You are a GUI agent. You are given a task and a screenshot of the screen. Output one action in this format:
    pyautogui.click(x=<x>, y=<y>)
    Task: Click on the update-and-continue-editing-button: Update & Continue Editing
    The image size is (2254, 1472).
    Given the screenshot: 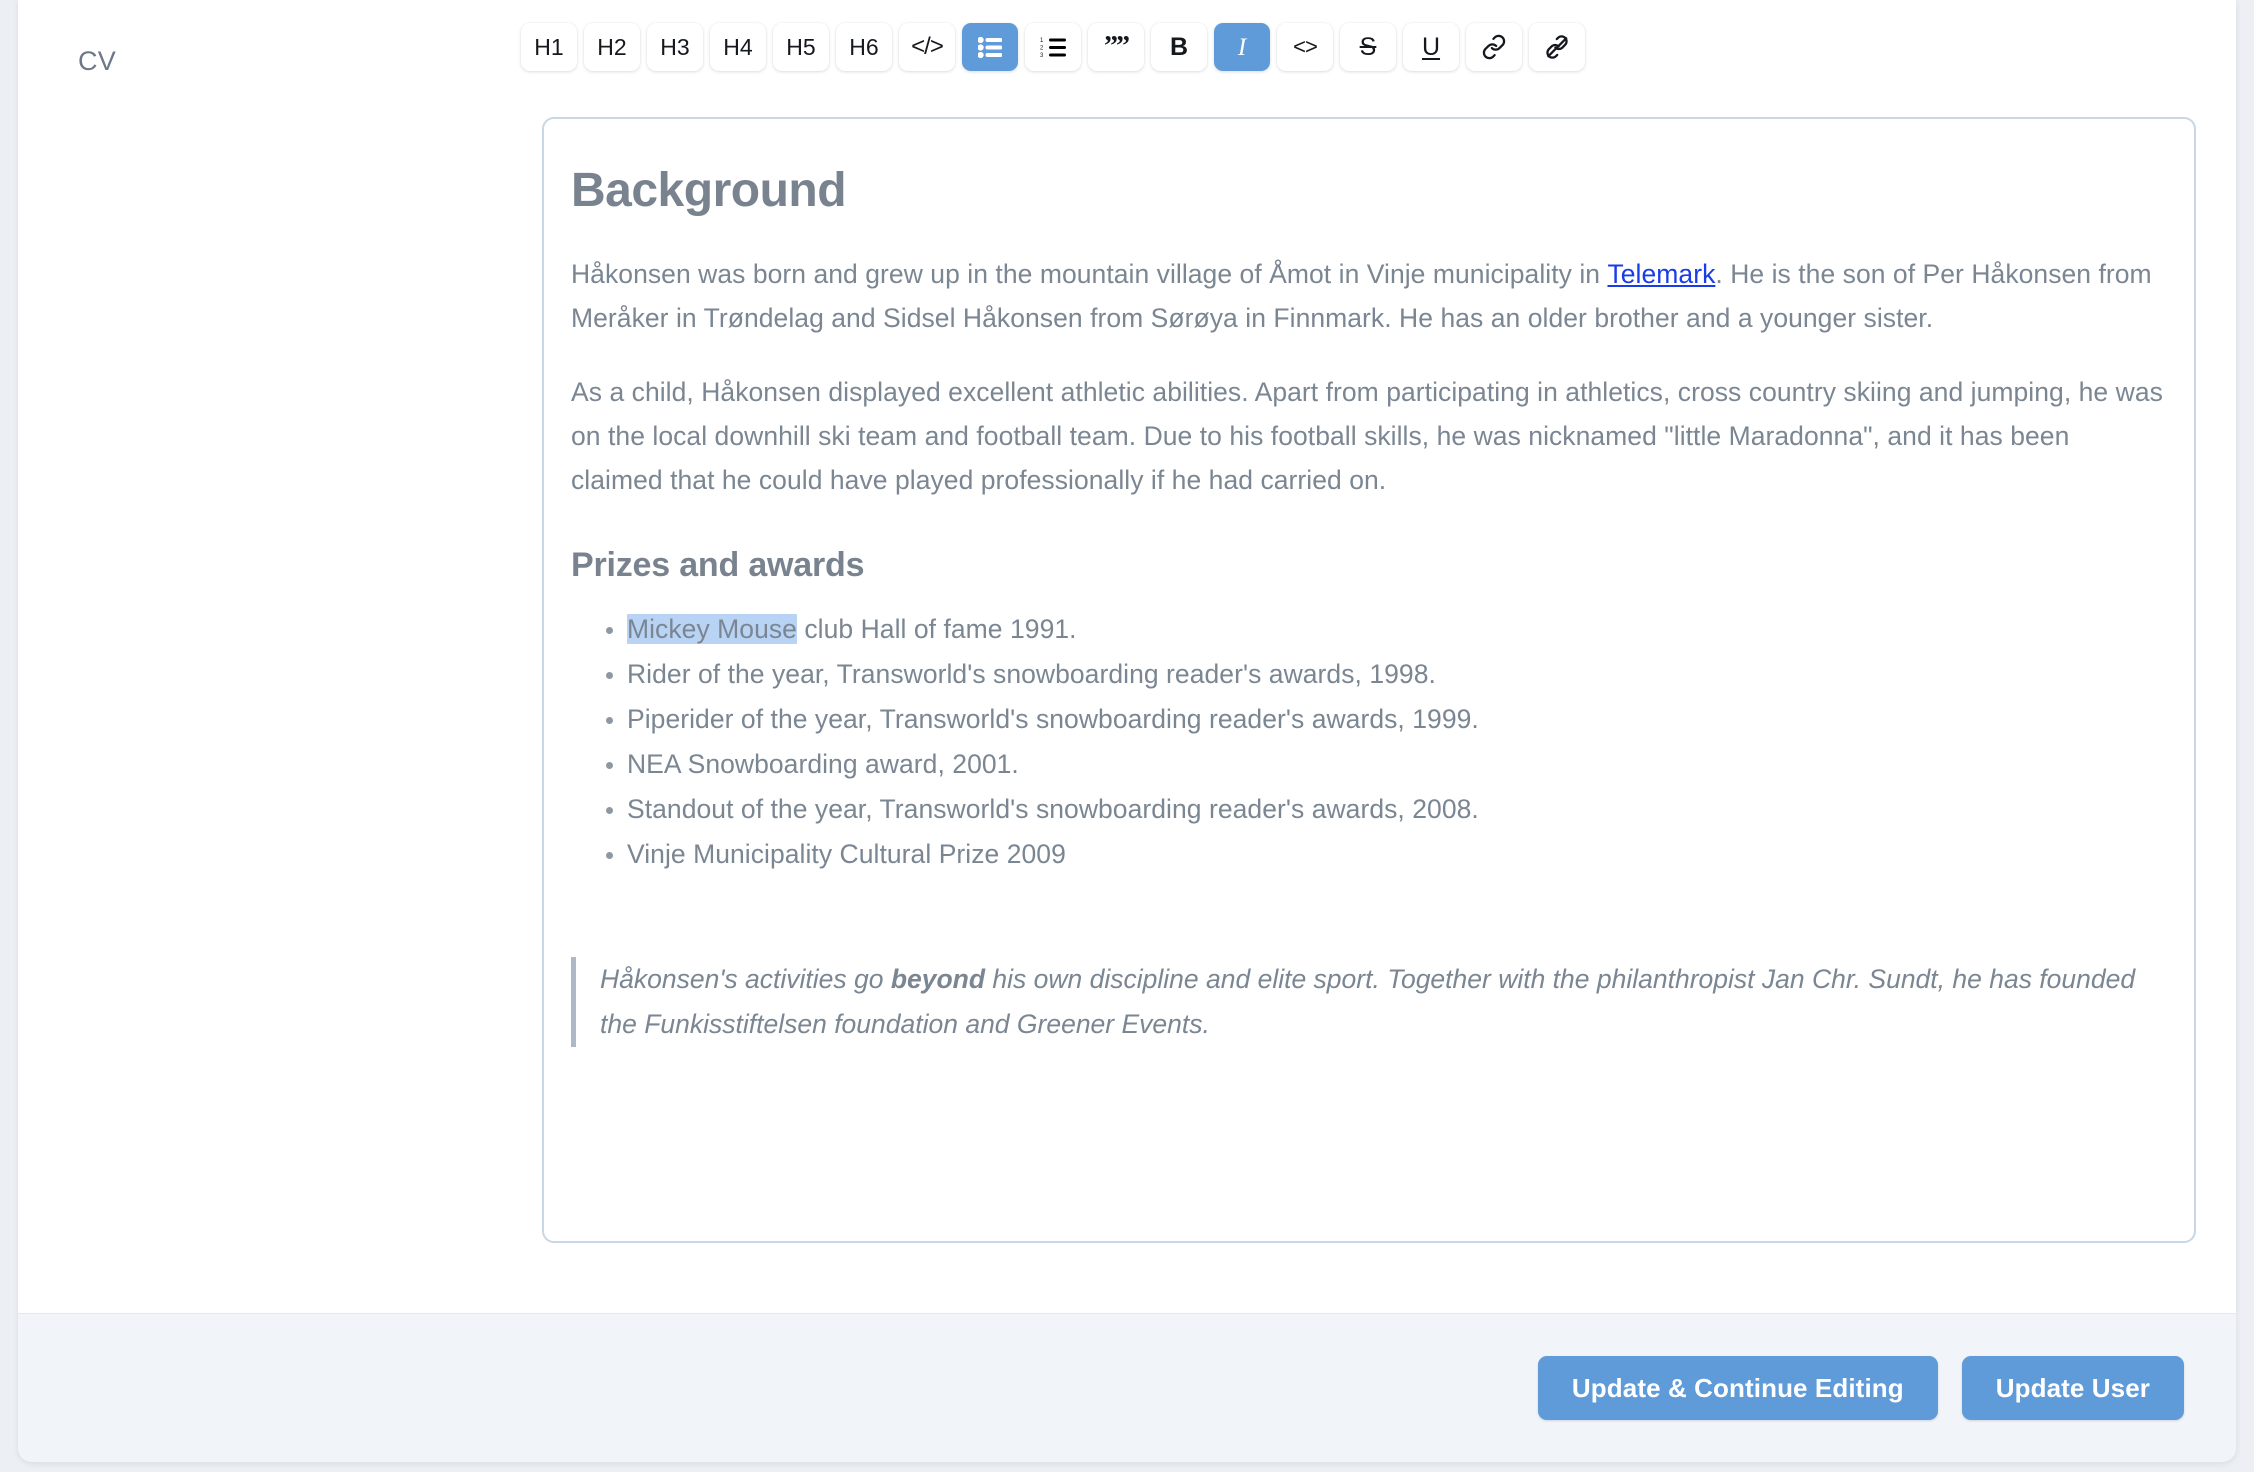 What is the action you would take?
    pyautogui.click(x=1737, y=1388)
    